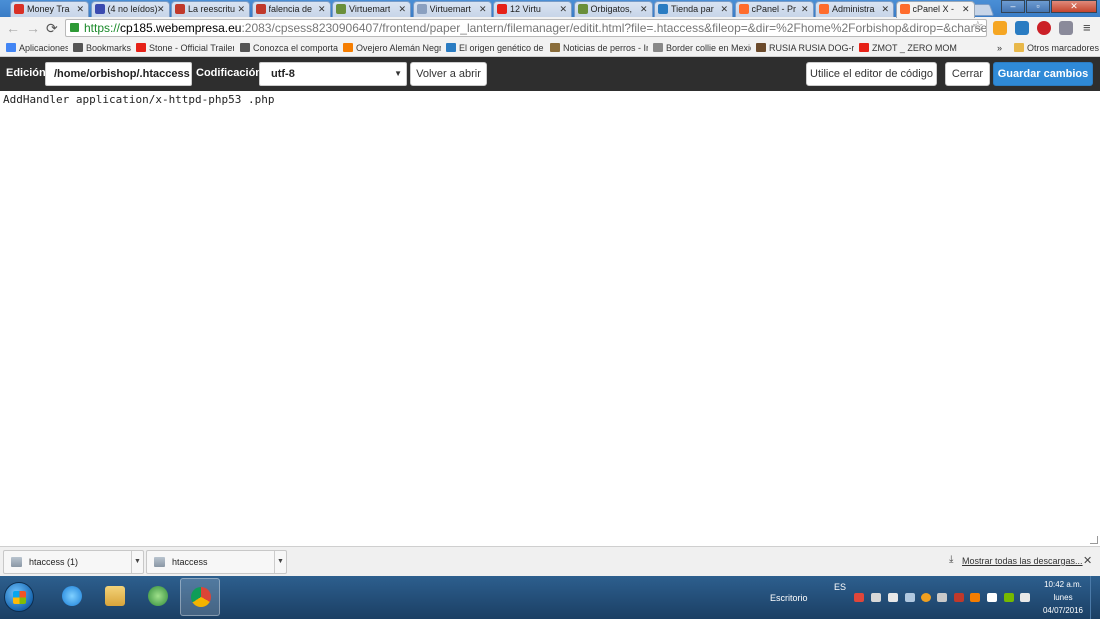 The height and width of the screenshot is (619, 1100). What do you see at coordinates (926, 597) in the screenshot?
I see `chrome-tray-icon` at bounding box center [926, 597].